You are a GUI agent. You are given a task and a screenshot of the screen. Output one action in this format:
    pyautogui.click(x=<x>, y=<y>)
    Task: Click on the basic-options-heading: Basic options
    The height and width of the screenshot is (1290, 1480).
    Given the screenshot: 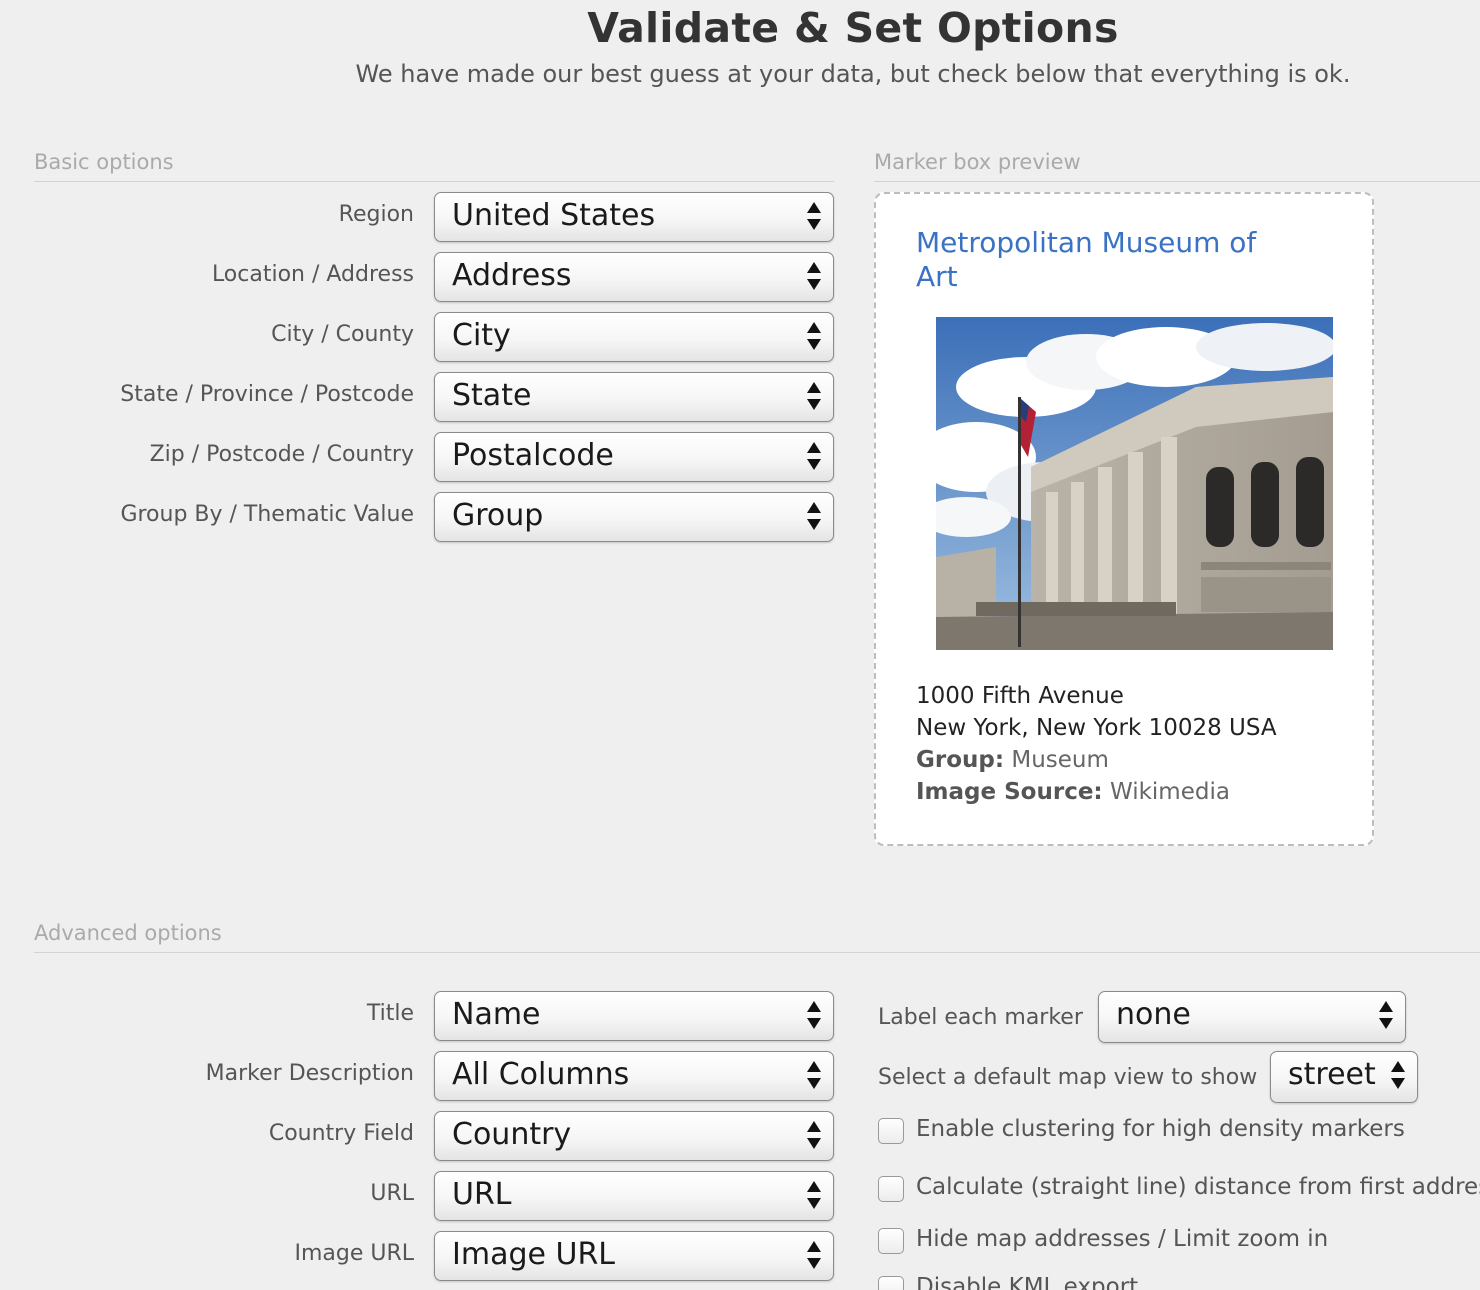 What is the action you would take?
    pyautogui.click(x=104, y=162)
    